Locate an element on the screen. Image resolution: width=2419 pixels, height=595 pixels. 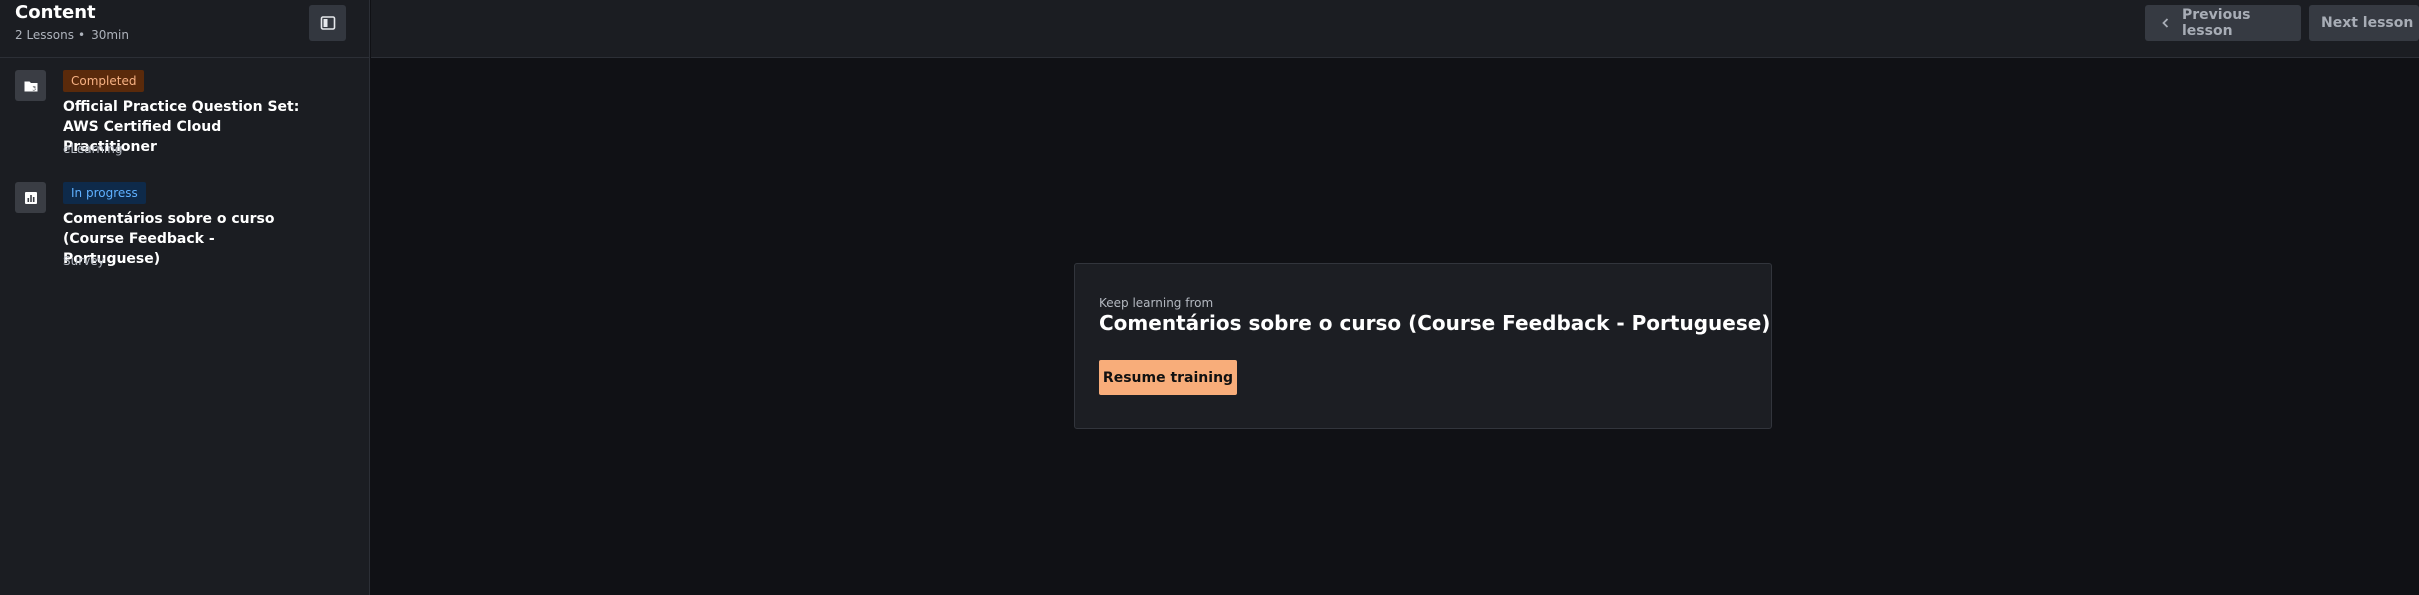
lesson-type: eLearning is located at coordinates (93, 149).